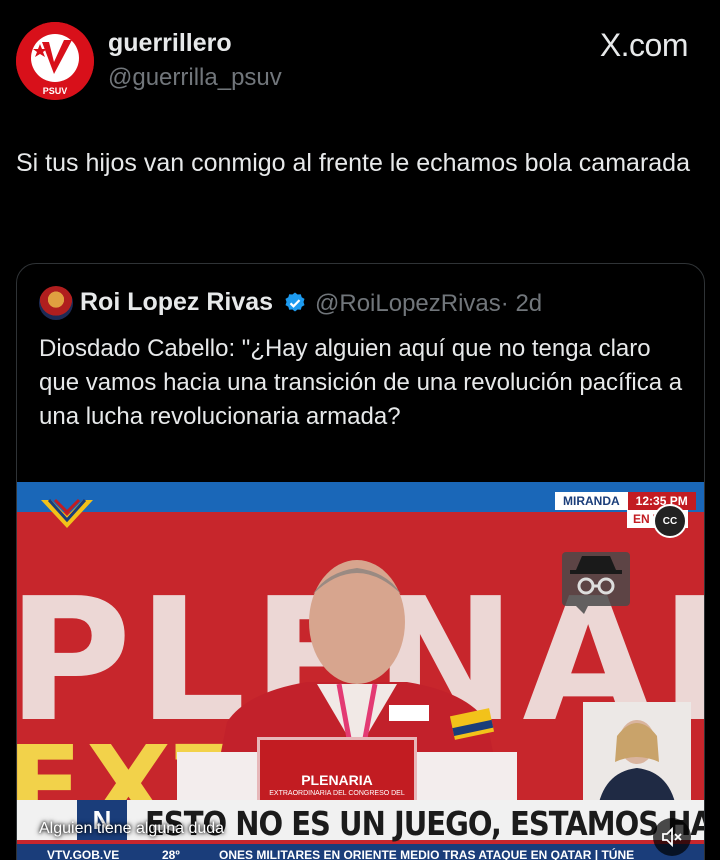 Image resolution: width=720 pixels, height=860 pixels. Describe the element at coordinates (596, 583) in the screenshot. I see `incognito-icon` at that location.